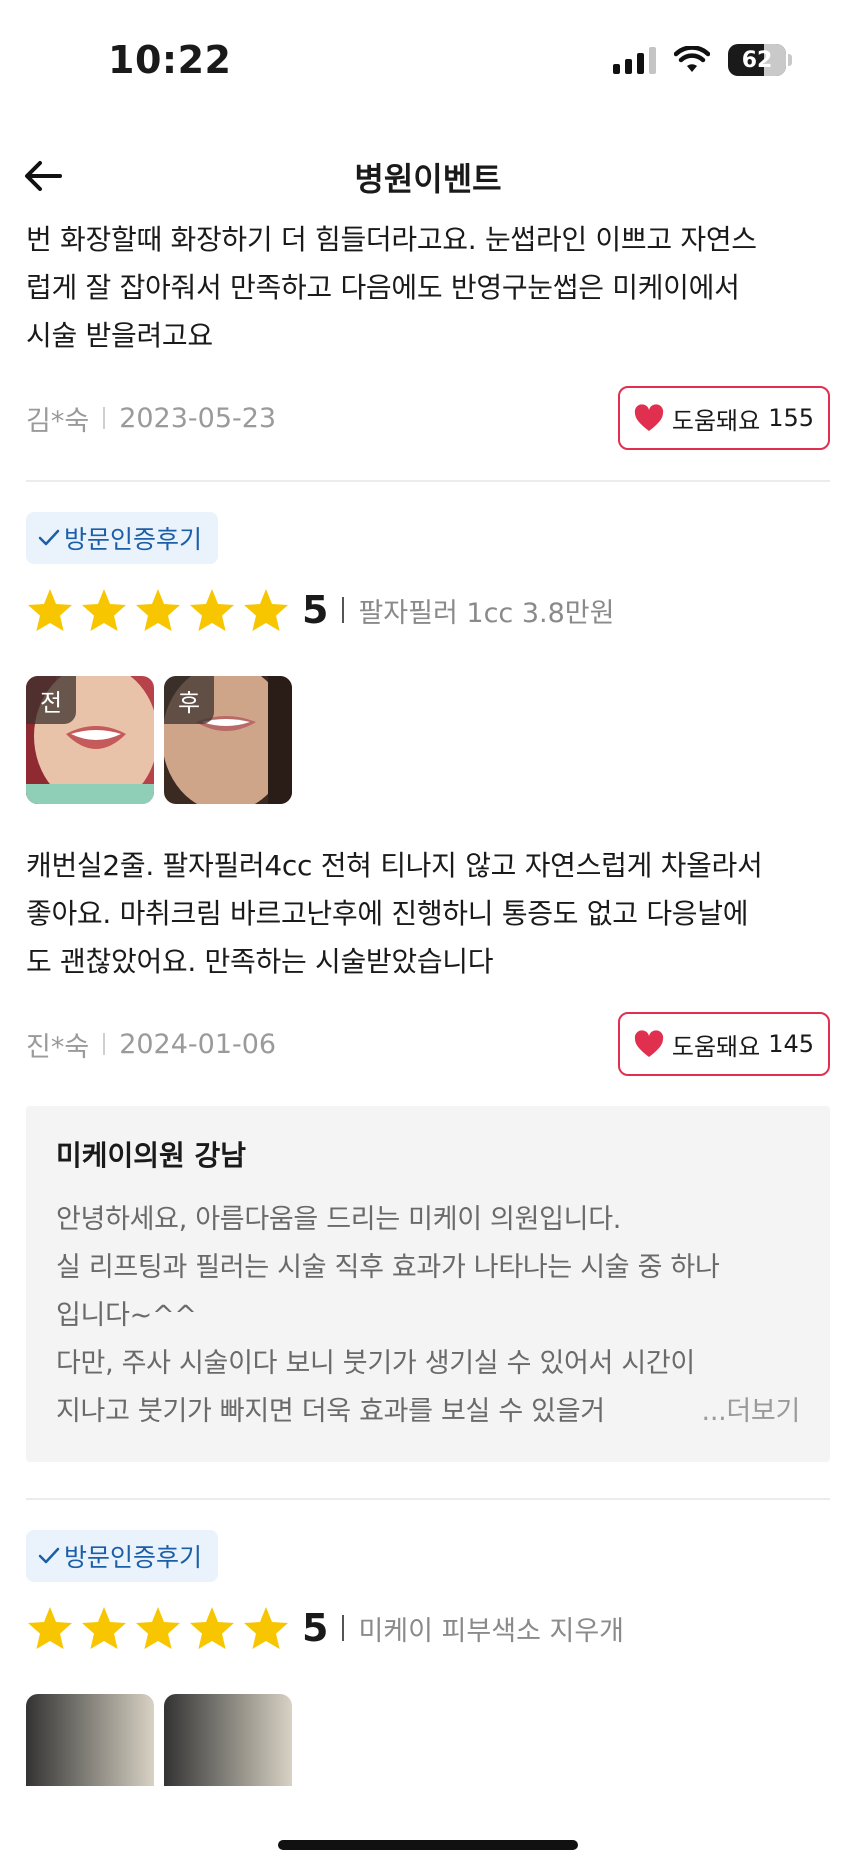 The height and width of the screenshot is (1856, 856). I want to click on status-time: 10:22, so click(170, 60).